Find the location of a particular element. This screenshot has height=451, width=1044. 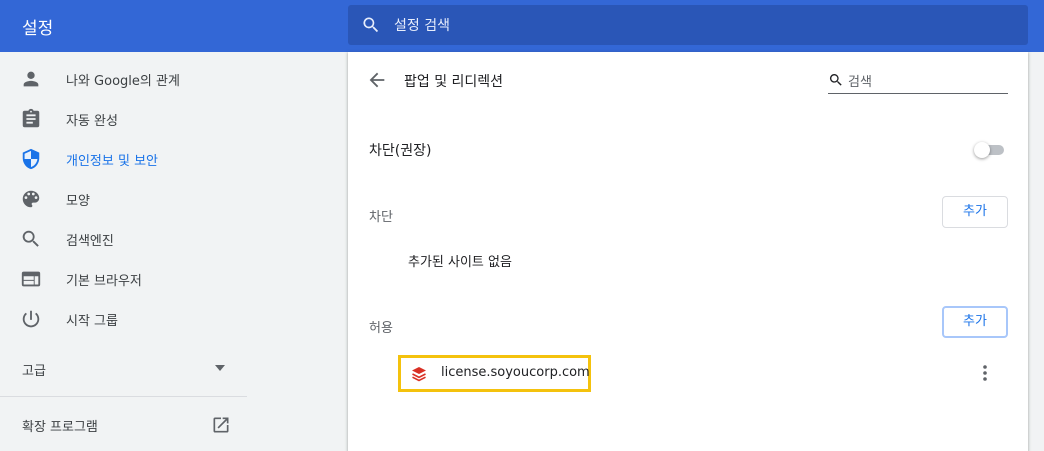

allowed-site-row: license.soyoucorp.com is located at coordinates (494, 373).